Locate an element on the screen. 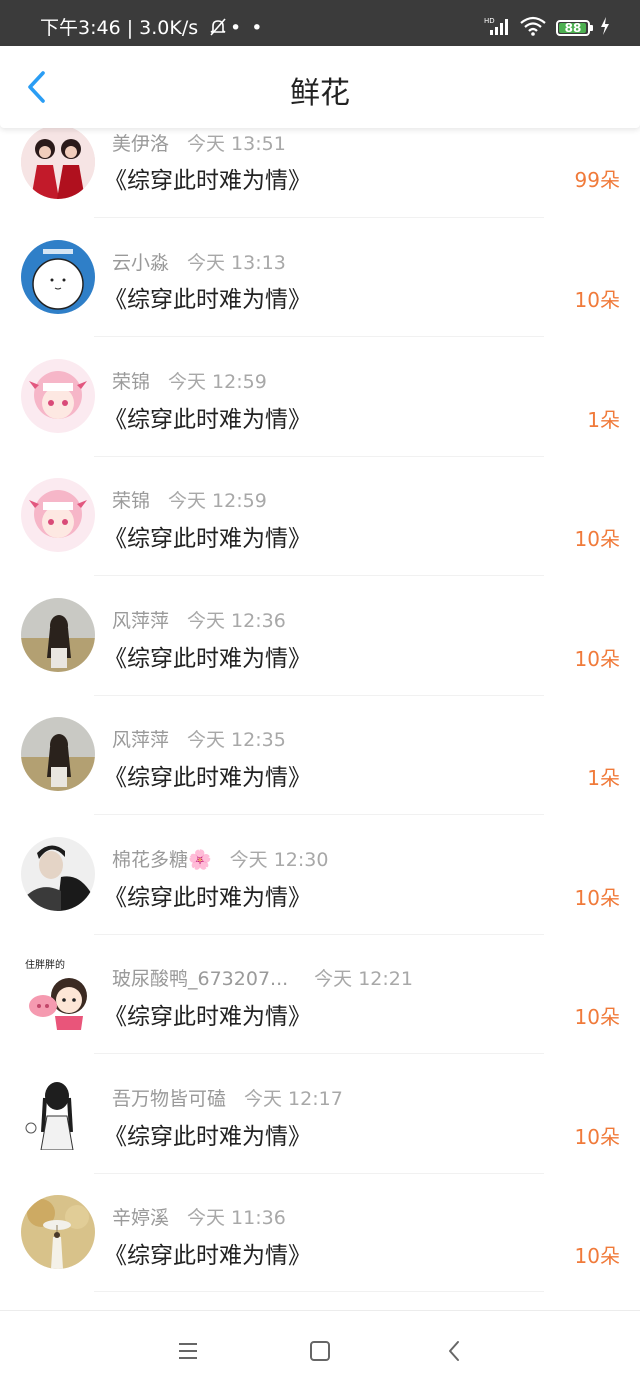  menu-icon is located at coordinates (188, 1351).